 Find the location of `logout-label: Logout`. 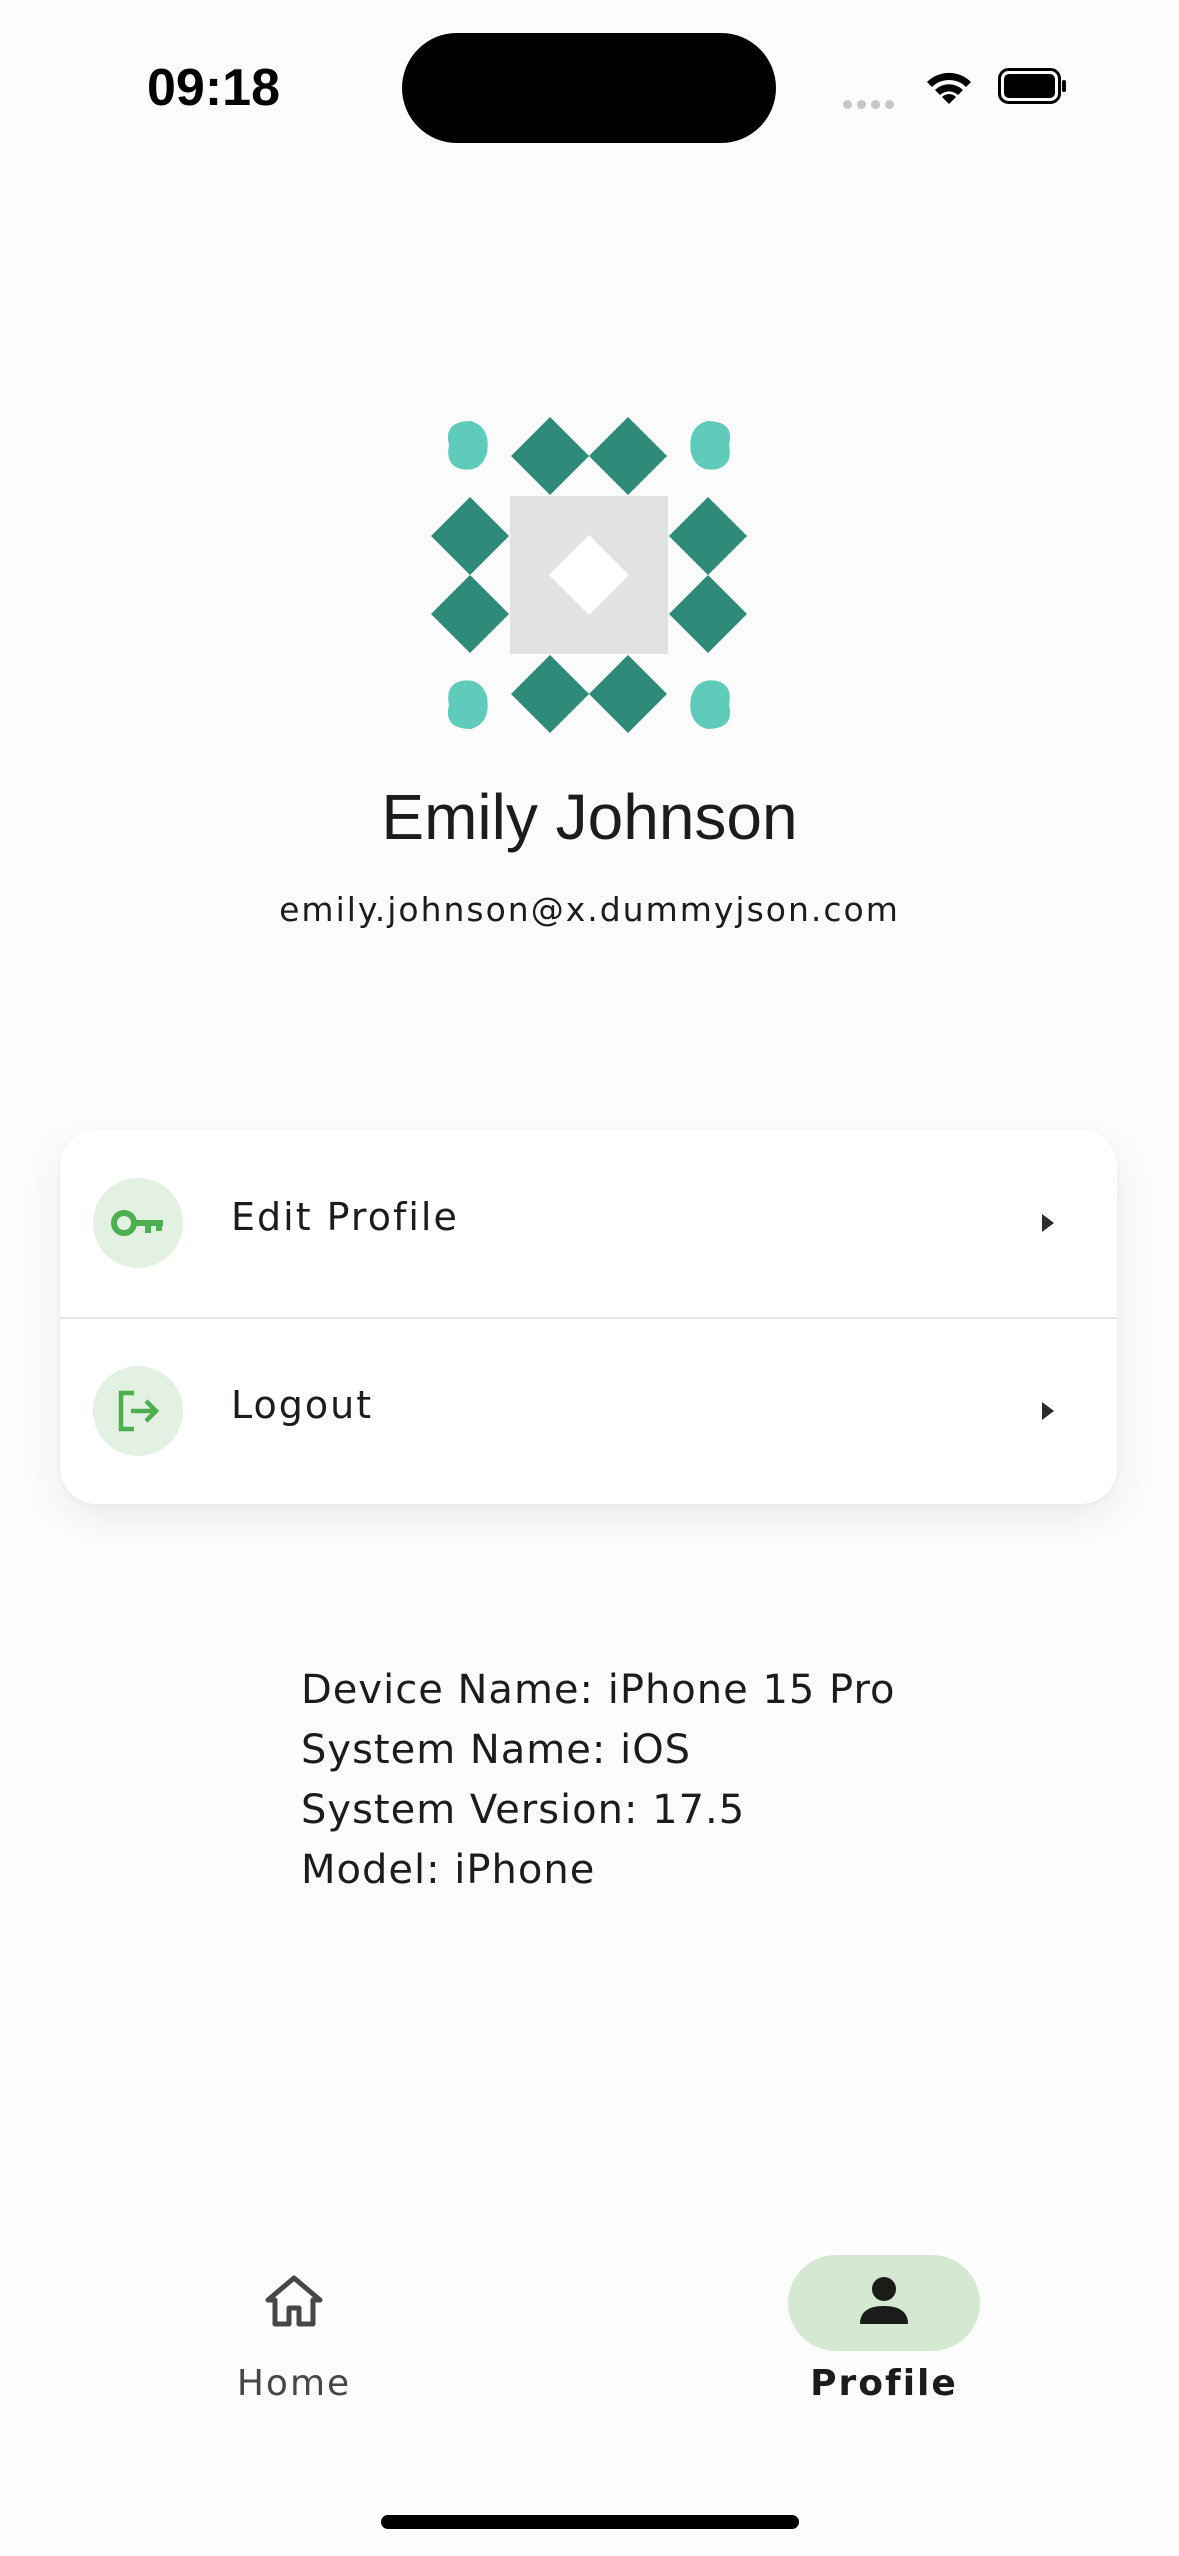

logout-label: Logout is located at coordinates (302, 1405).